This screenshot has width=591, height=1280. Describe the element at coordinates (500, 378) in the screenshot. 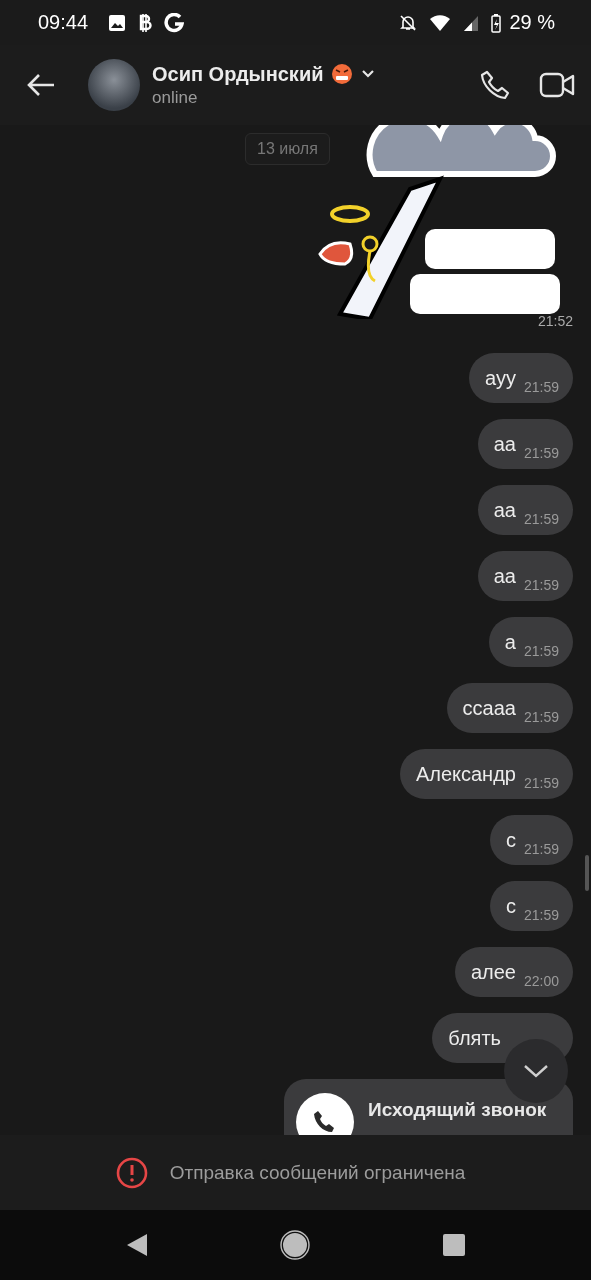

I see `message-text: ауу` at that location.